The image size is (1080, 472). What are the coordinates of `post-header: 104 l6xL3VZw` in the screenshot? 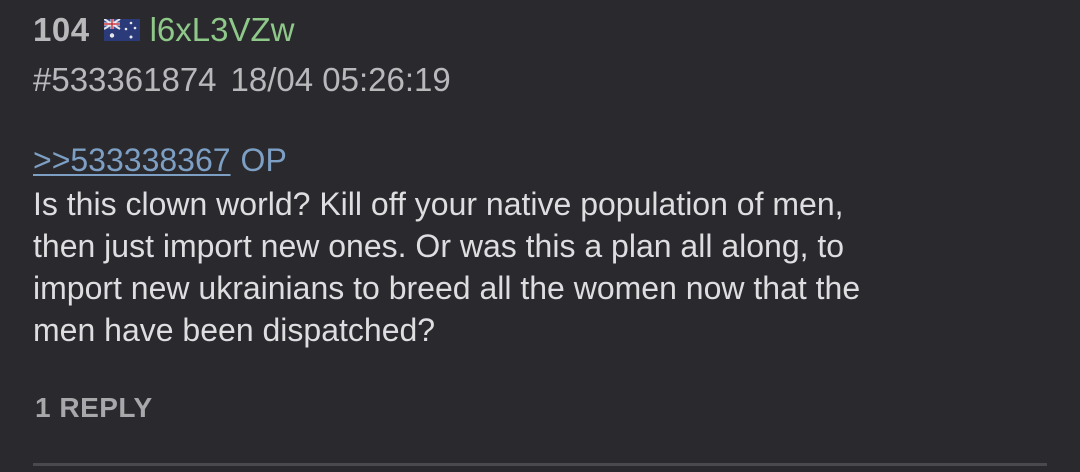 It's located at (163, 30).